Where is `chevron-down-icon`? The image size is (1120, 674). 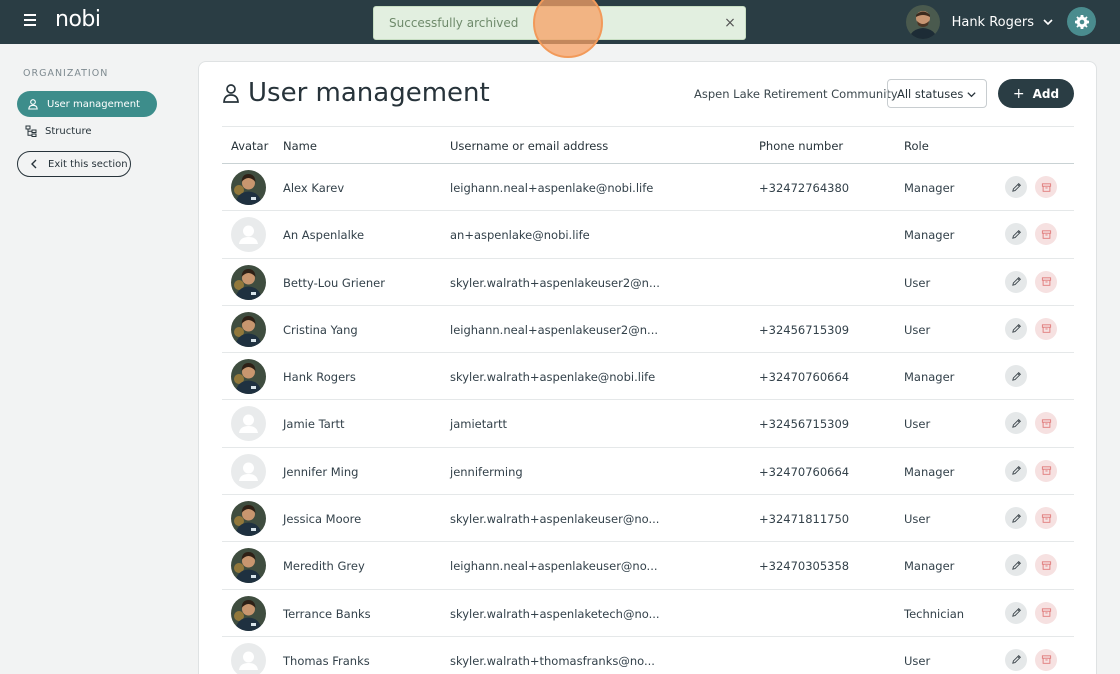
chevron-down-icon is located at coordinates (1048, 22).